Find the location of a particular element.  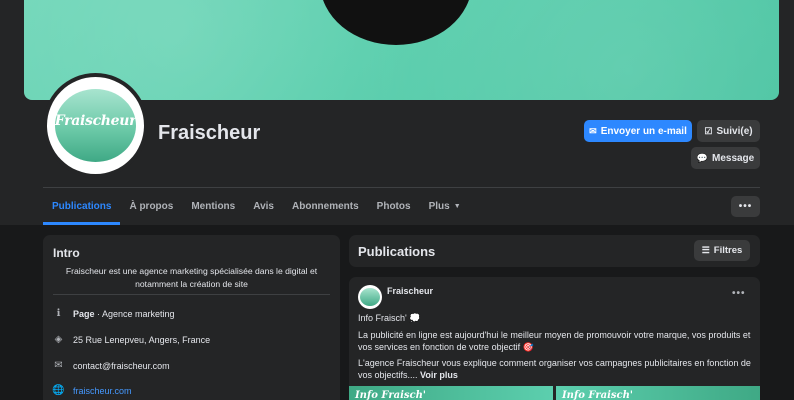

avatar-logo: Fraischeur is located at coordinates (95, 125).